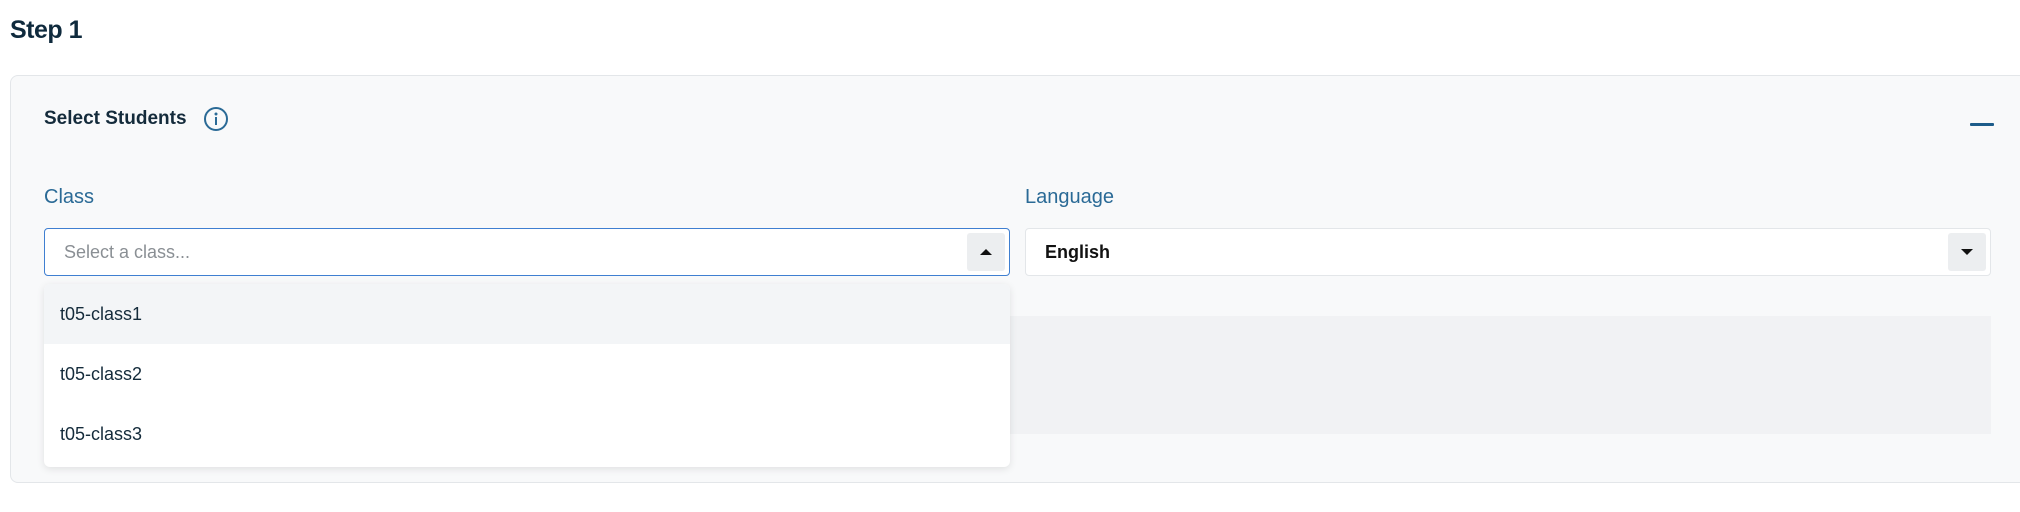 The height and width of the screenshot is (512, 2020). I want to click on caret-up-icon, so click(986, 252).